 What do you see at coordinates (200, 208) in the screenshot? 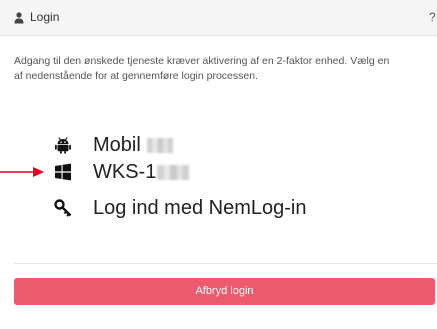
I see `option-nemlogin-label: Log ind med NemLog-in` at bounding box center [200, 208].